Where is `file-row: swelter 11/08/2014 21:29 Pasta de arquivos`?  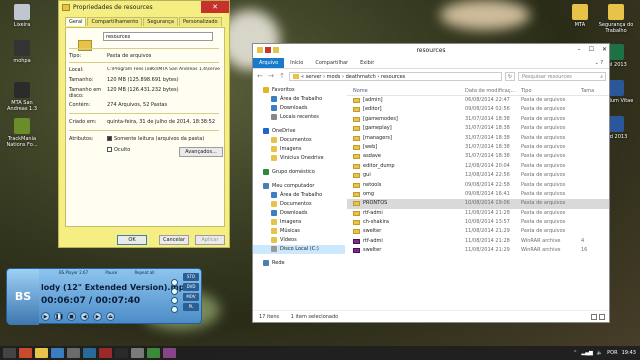
file-row: swelter 11/08/2014 21:29 Pasta de arquivos is located at coordinates (478, 231).